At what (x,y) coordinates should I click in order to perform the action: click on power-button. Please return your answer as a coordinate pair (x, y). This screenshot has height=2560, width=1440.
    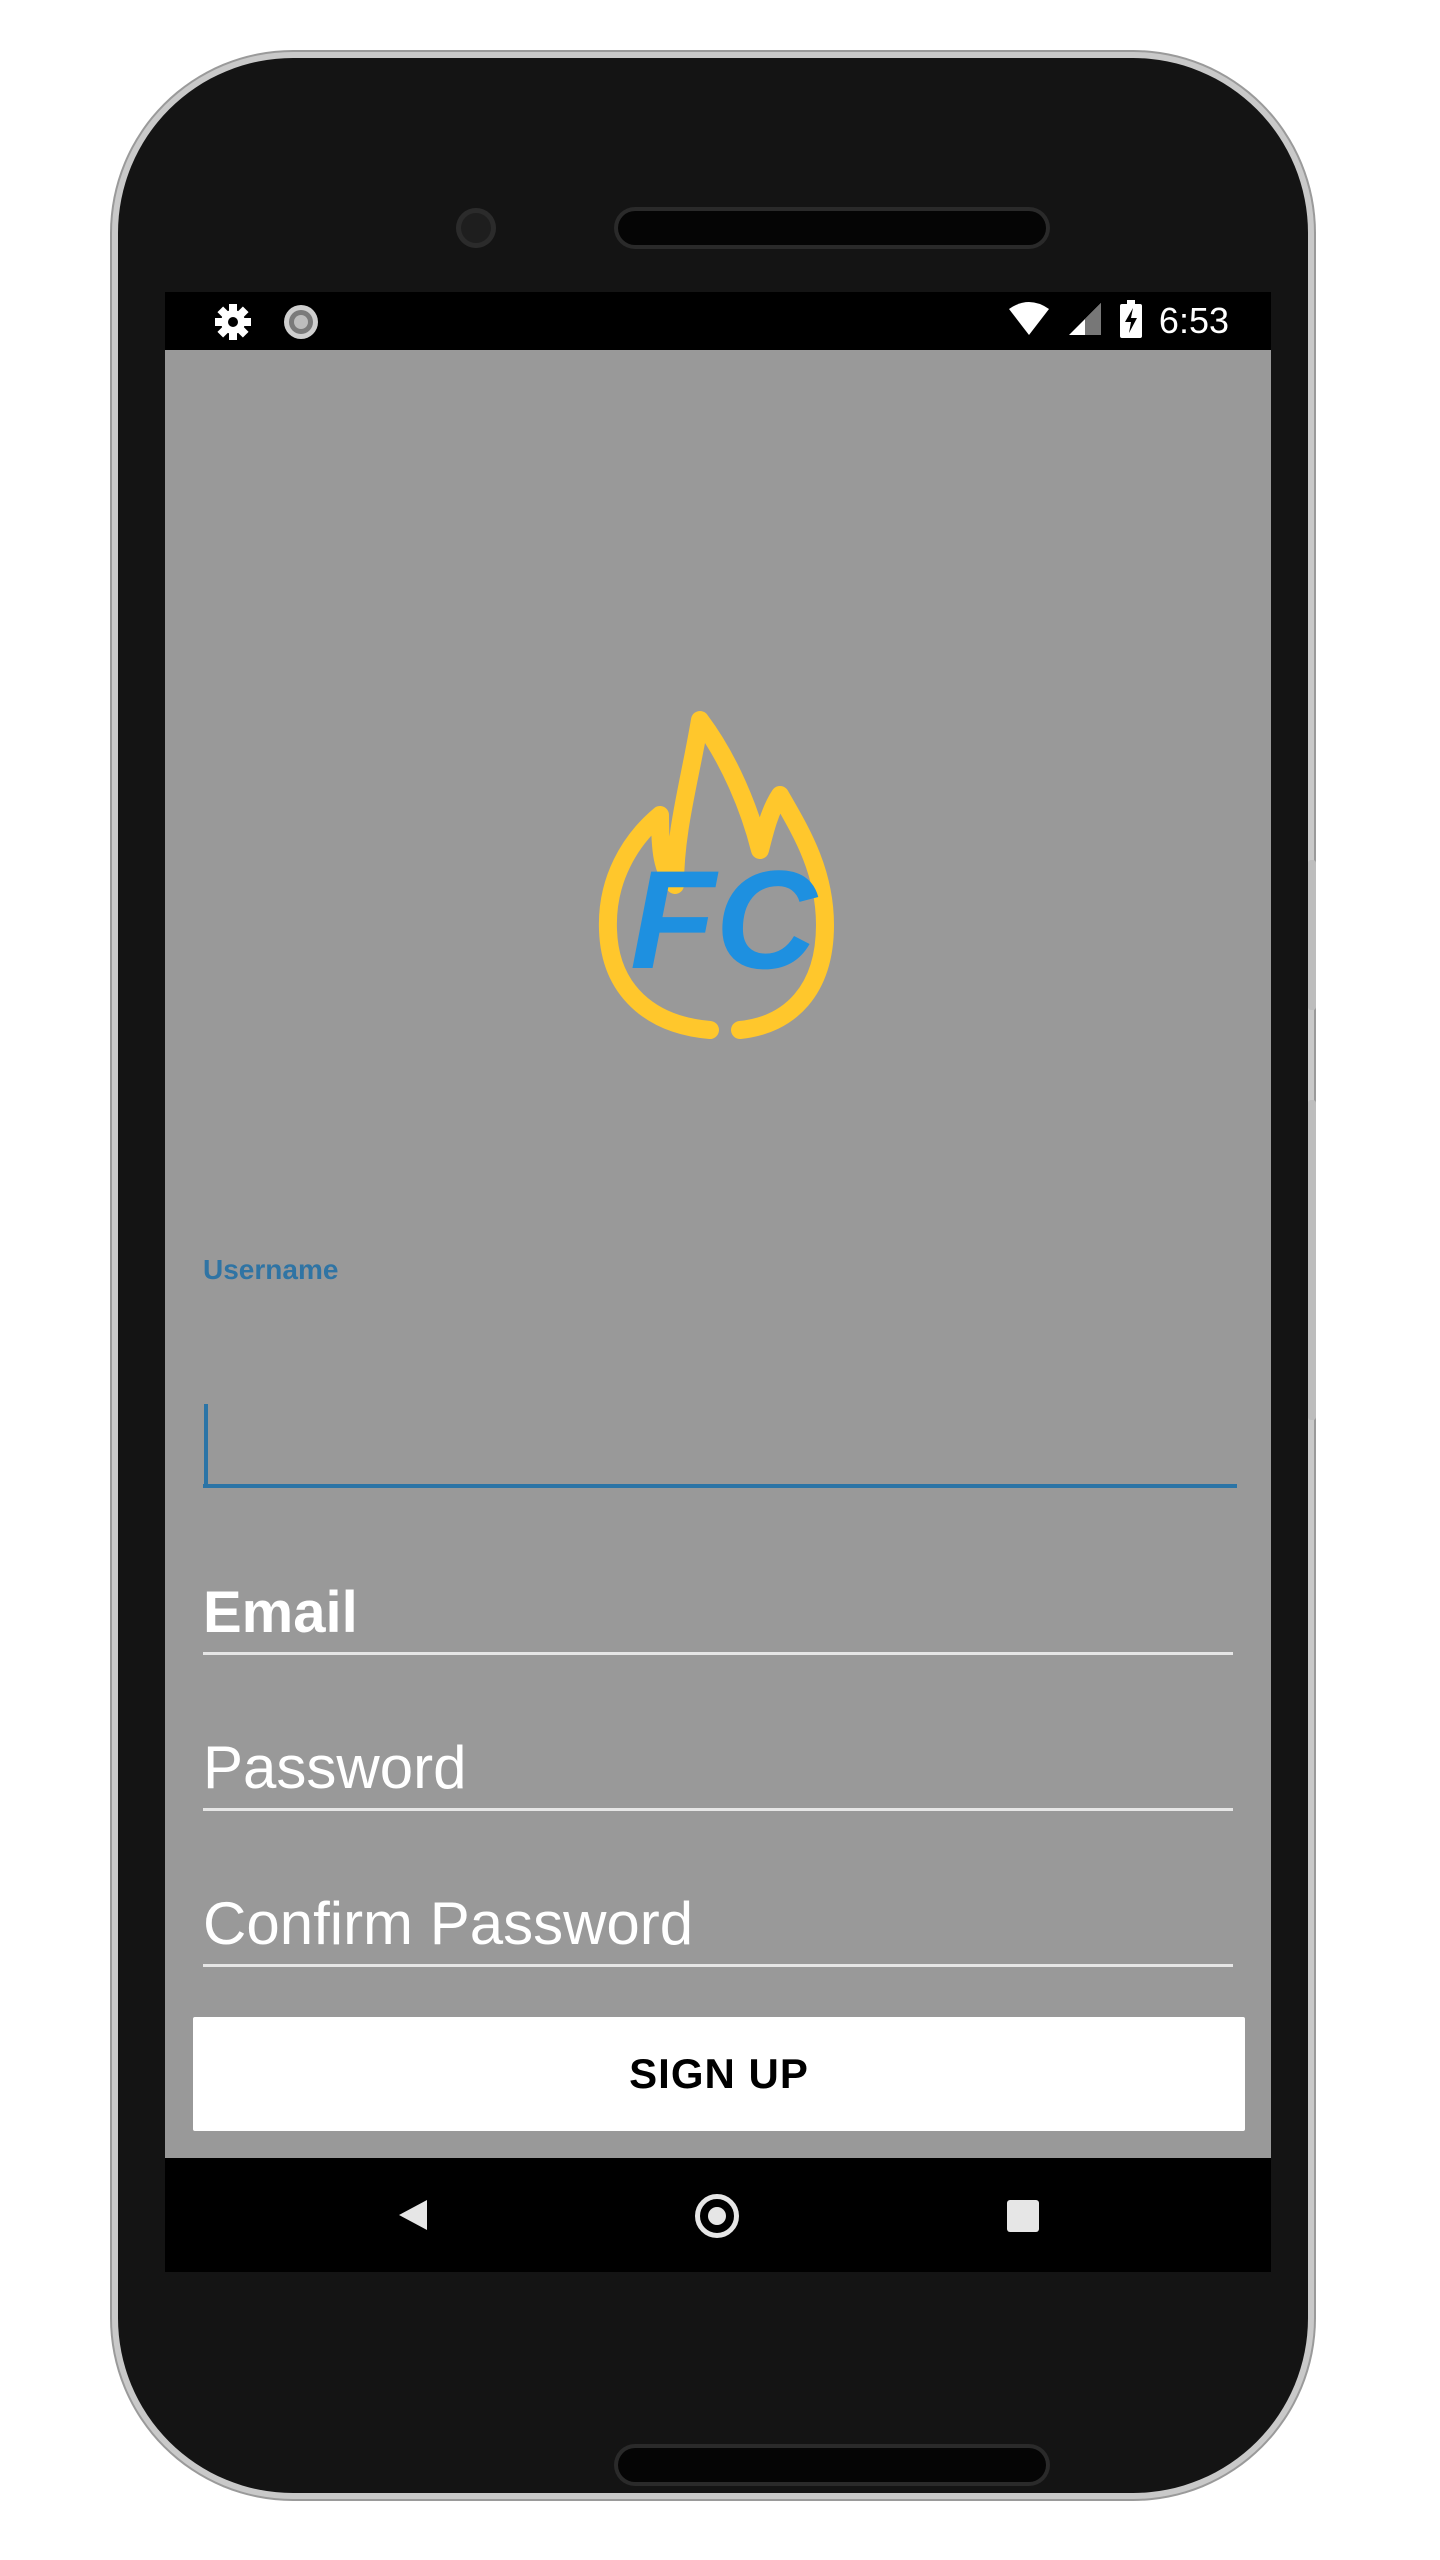
    Looking at the image, I should click on (1312, 1260).